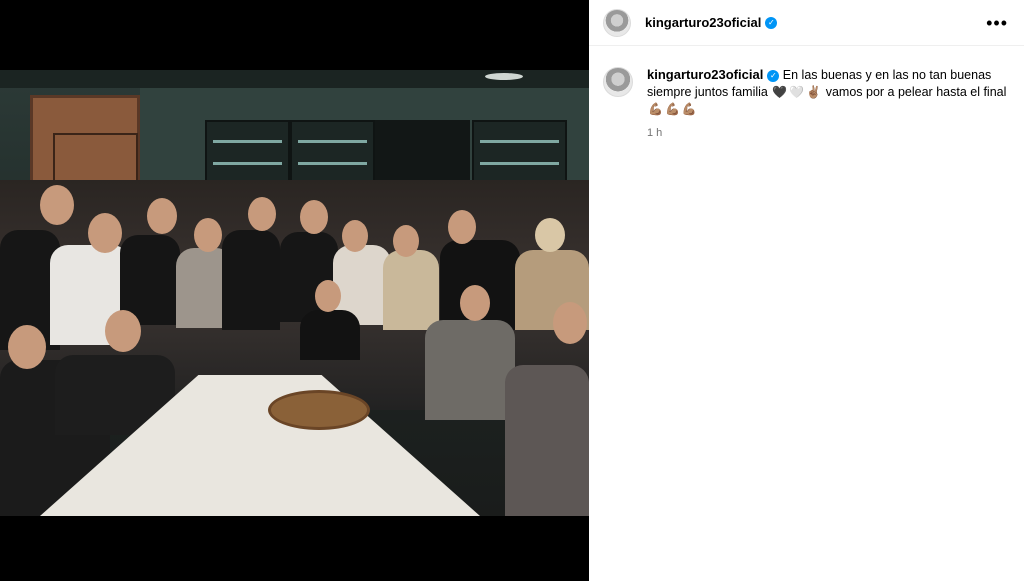 The width and height of the screenshot is (1024, 581). What do you see at coordinates (618, 82) in the screenshot?
I see `caption-avatar` at bounding box center [618, 82].